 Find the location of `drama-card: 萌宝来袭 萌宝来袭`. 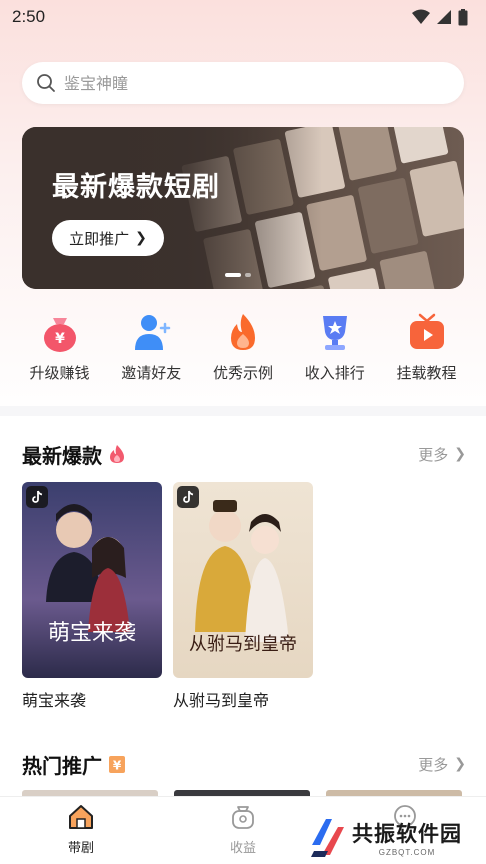

drama-card: 萌宝来袭 萌宝来袭 is located at coordinates (92, 596).